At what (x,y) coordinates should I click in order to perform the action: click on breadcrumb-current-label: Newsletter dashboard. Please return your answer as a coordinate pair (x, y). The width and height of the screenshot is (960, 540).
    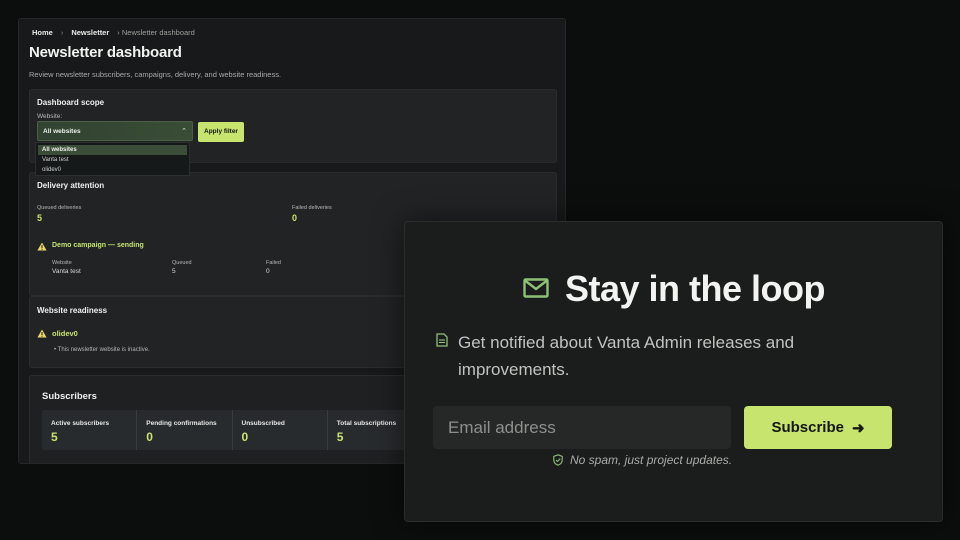
    Looking at the image, I should click on (158, 32).